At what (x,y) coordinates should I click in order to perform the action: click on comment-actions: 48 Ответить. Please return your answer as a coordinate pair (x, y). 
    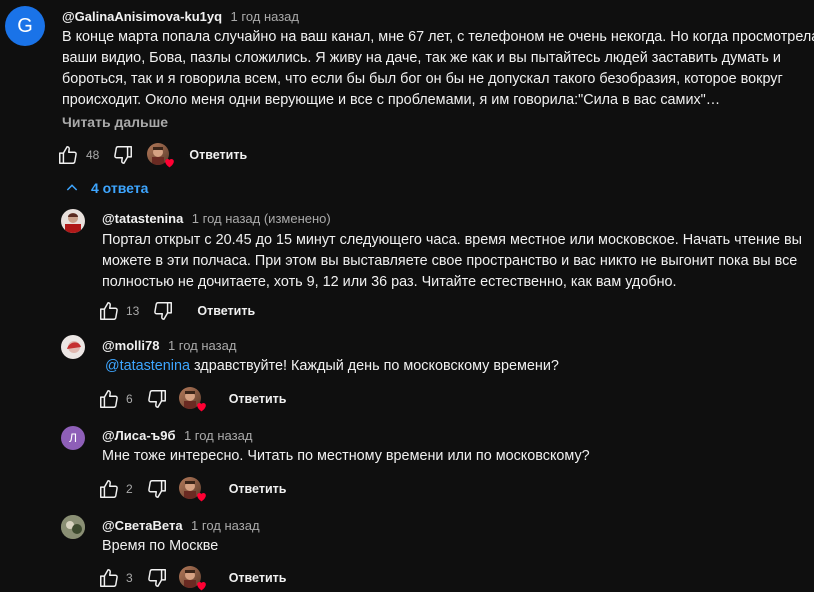
    Looking at the image, I should click on (151, 155).